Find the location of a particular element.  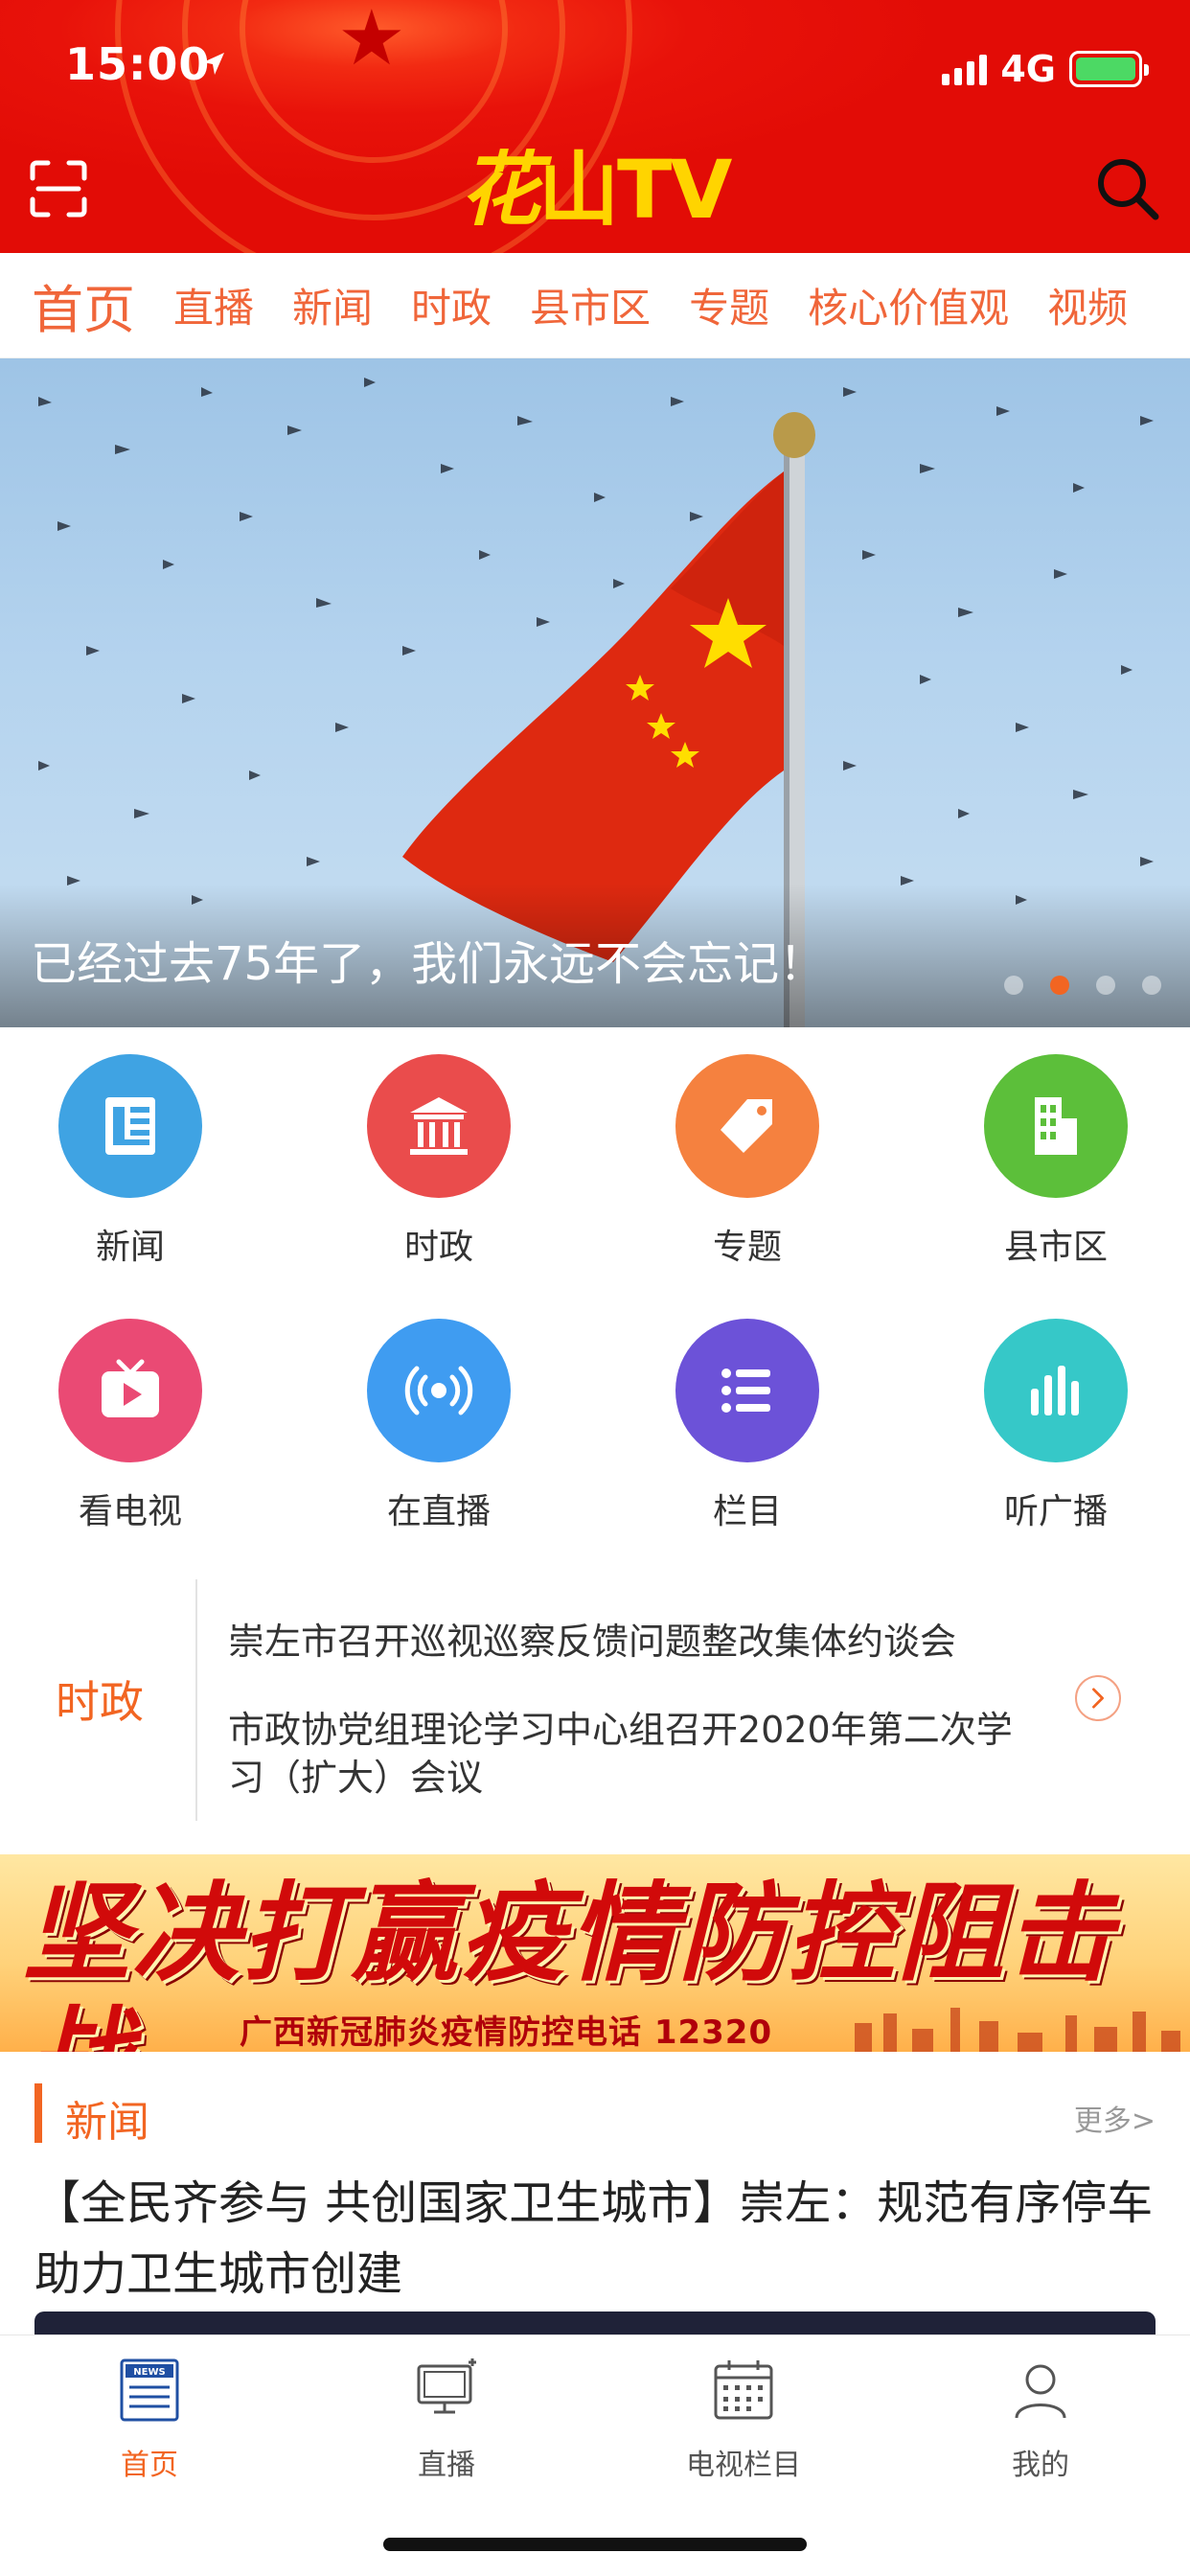

grid-item-politics: 时政 is located at coordinates (439, 1161).